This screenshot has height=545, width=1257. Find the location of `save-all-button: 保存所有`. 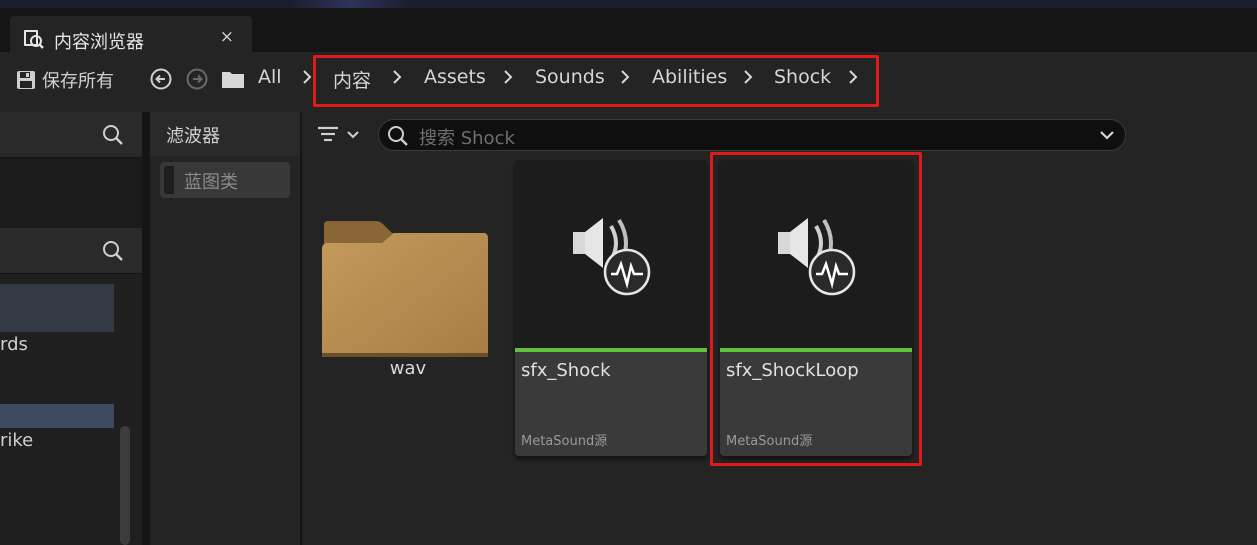

save-all-button: 保存所有 is located at coordinates (65, 80).